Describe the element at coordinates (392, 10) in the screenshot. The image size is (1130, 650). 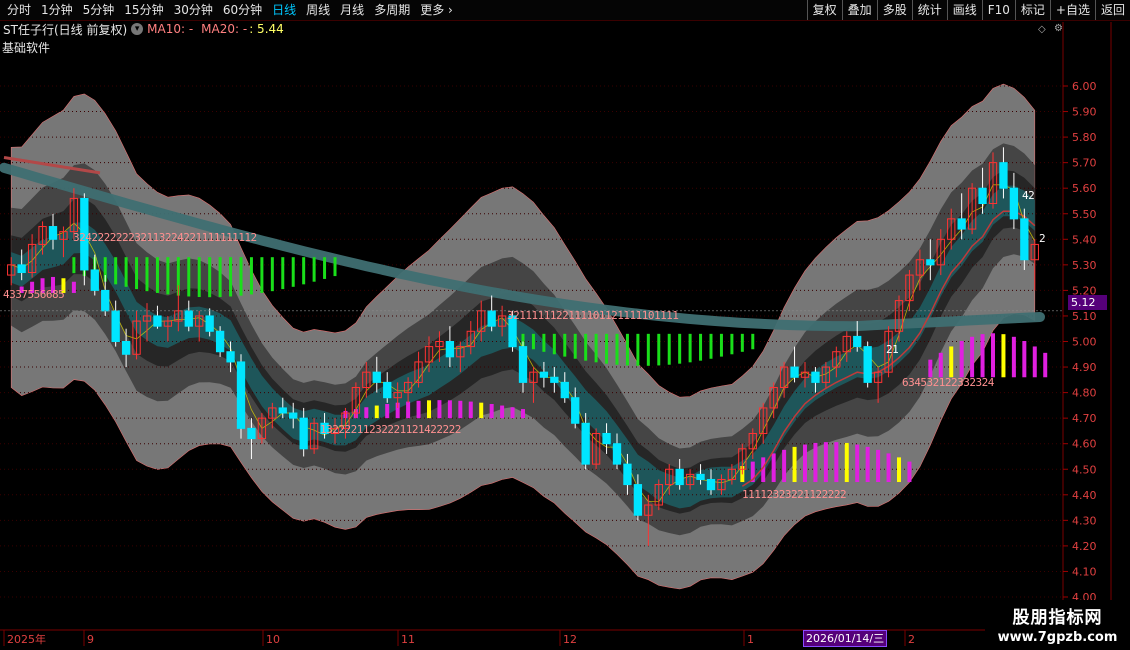
I see `tab-period-9: 多周期` at that location.